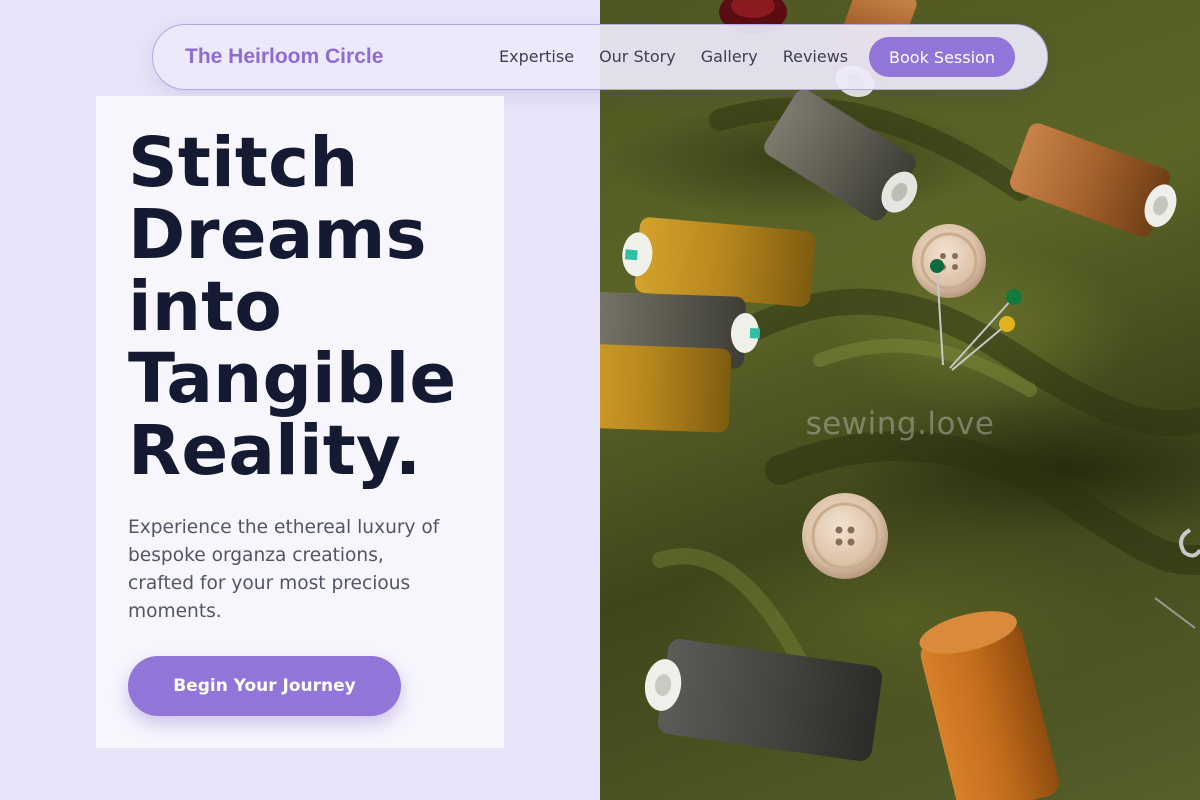 The image size is (1200, 800). I want to click on headline-line: Reality., so click(275, 451).